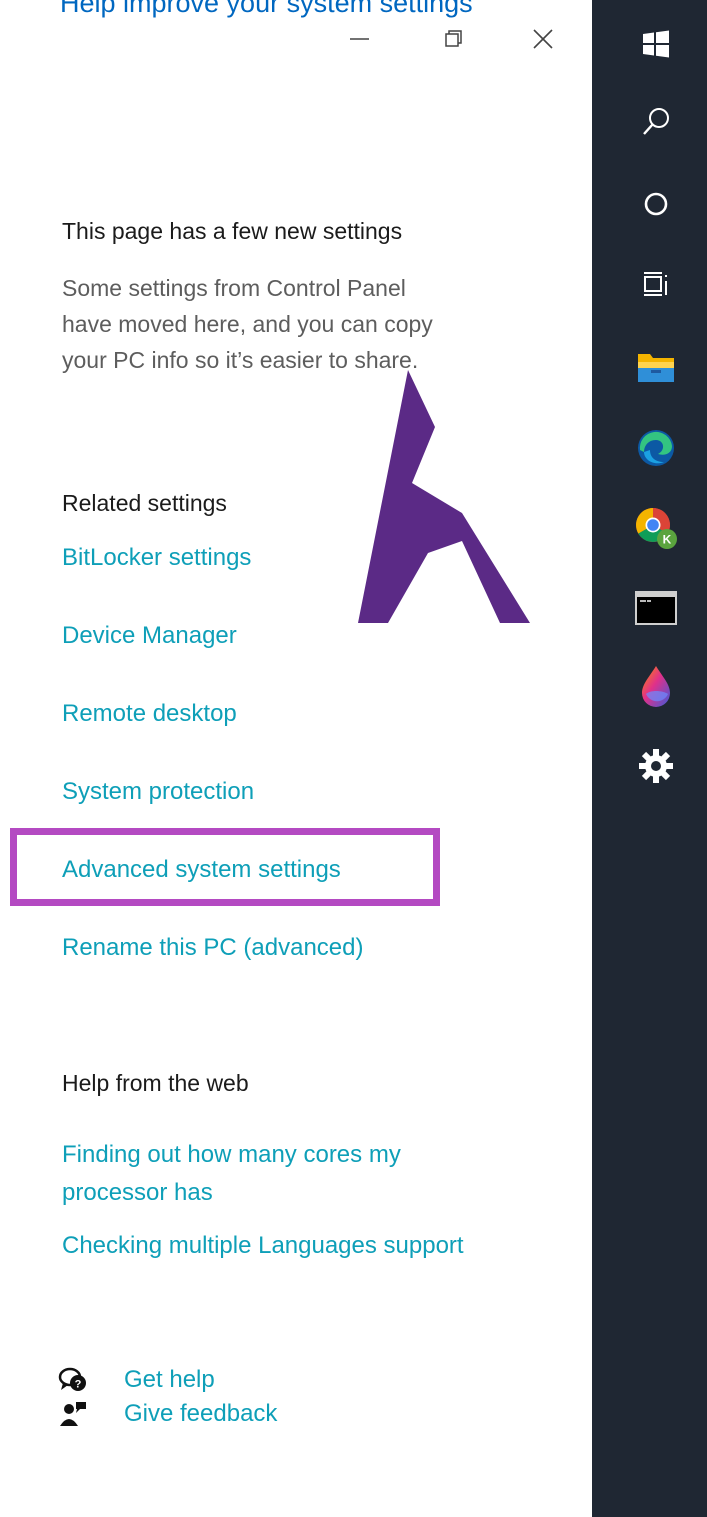 This screenshot has width=707, height=1517. What do you see at coordinates (158, 792) in the screenshot?
I see `system-protection-link: System protection` at bounding box center [158, 792].